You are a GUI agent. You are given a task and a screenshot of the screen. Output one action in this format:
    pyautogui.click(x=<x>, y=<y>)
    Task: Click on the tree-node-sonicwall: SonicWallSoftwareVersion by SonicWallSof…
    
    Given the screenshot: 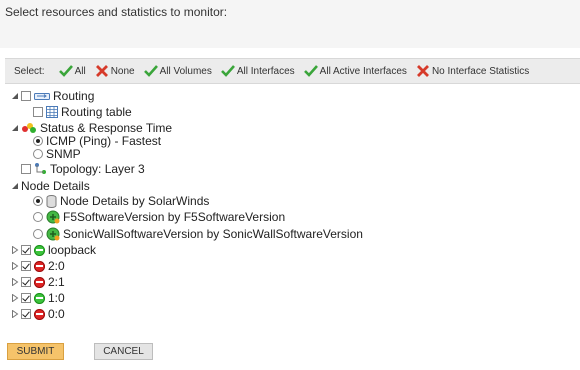 What is the action you would take?
    pyautogui.click(x=198, y=234)
    